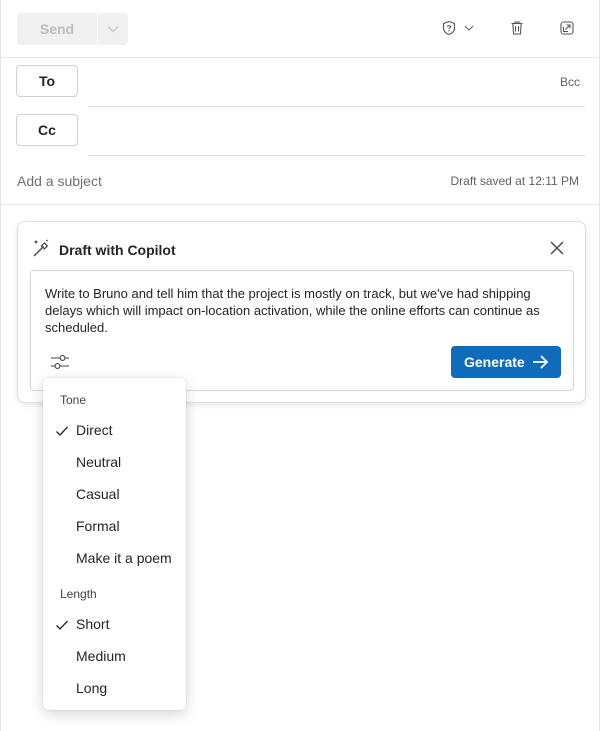  I want to click on popout-button, so click(567, 28).